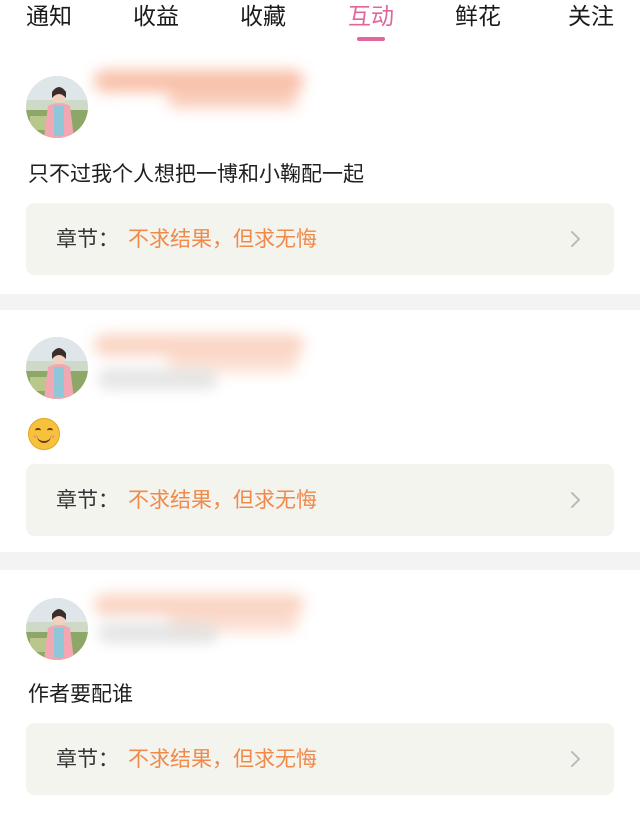 The width and height of the screenshot is (640, 814). Describe the element at coordinates (203, 91) in the screenshot. I see `redacted-username` at that location.